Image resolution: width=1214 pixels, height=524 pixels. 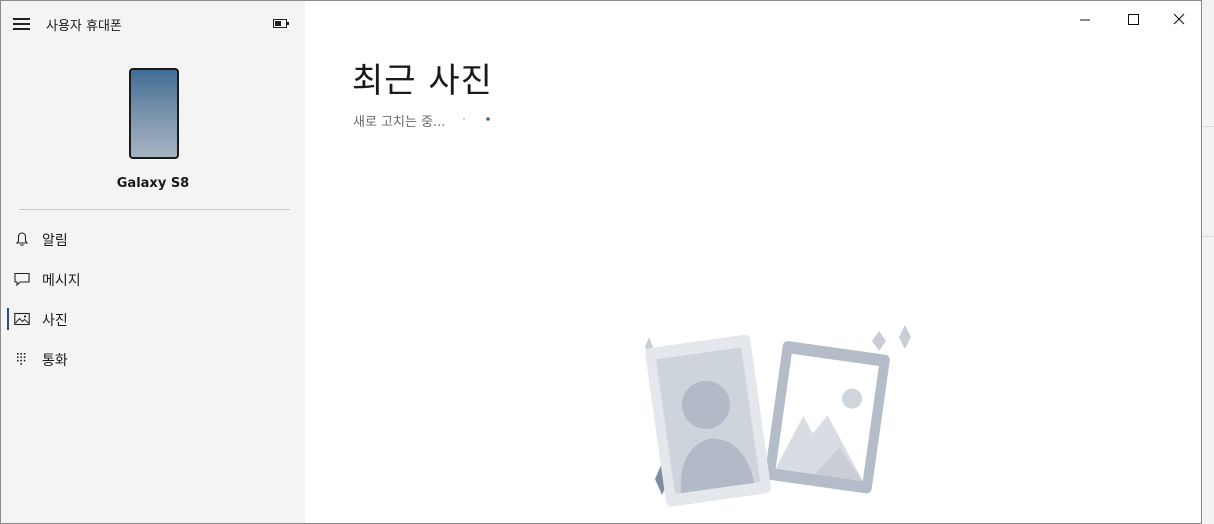 What do you see at coordinates (55, 241) in the screenshot?
I see `sidebar-item-label: 알림` at bounding box center [55, 241].